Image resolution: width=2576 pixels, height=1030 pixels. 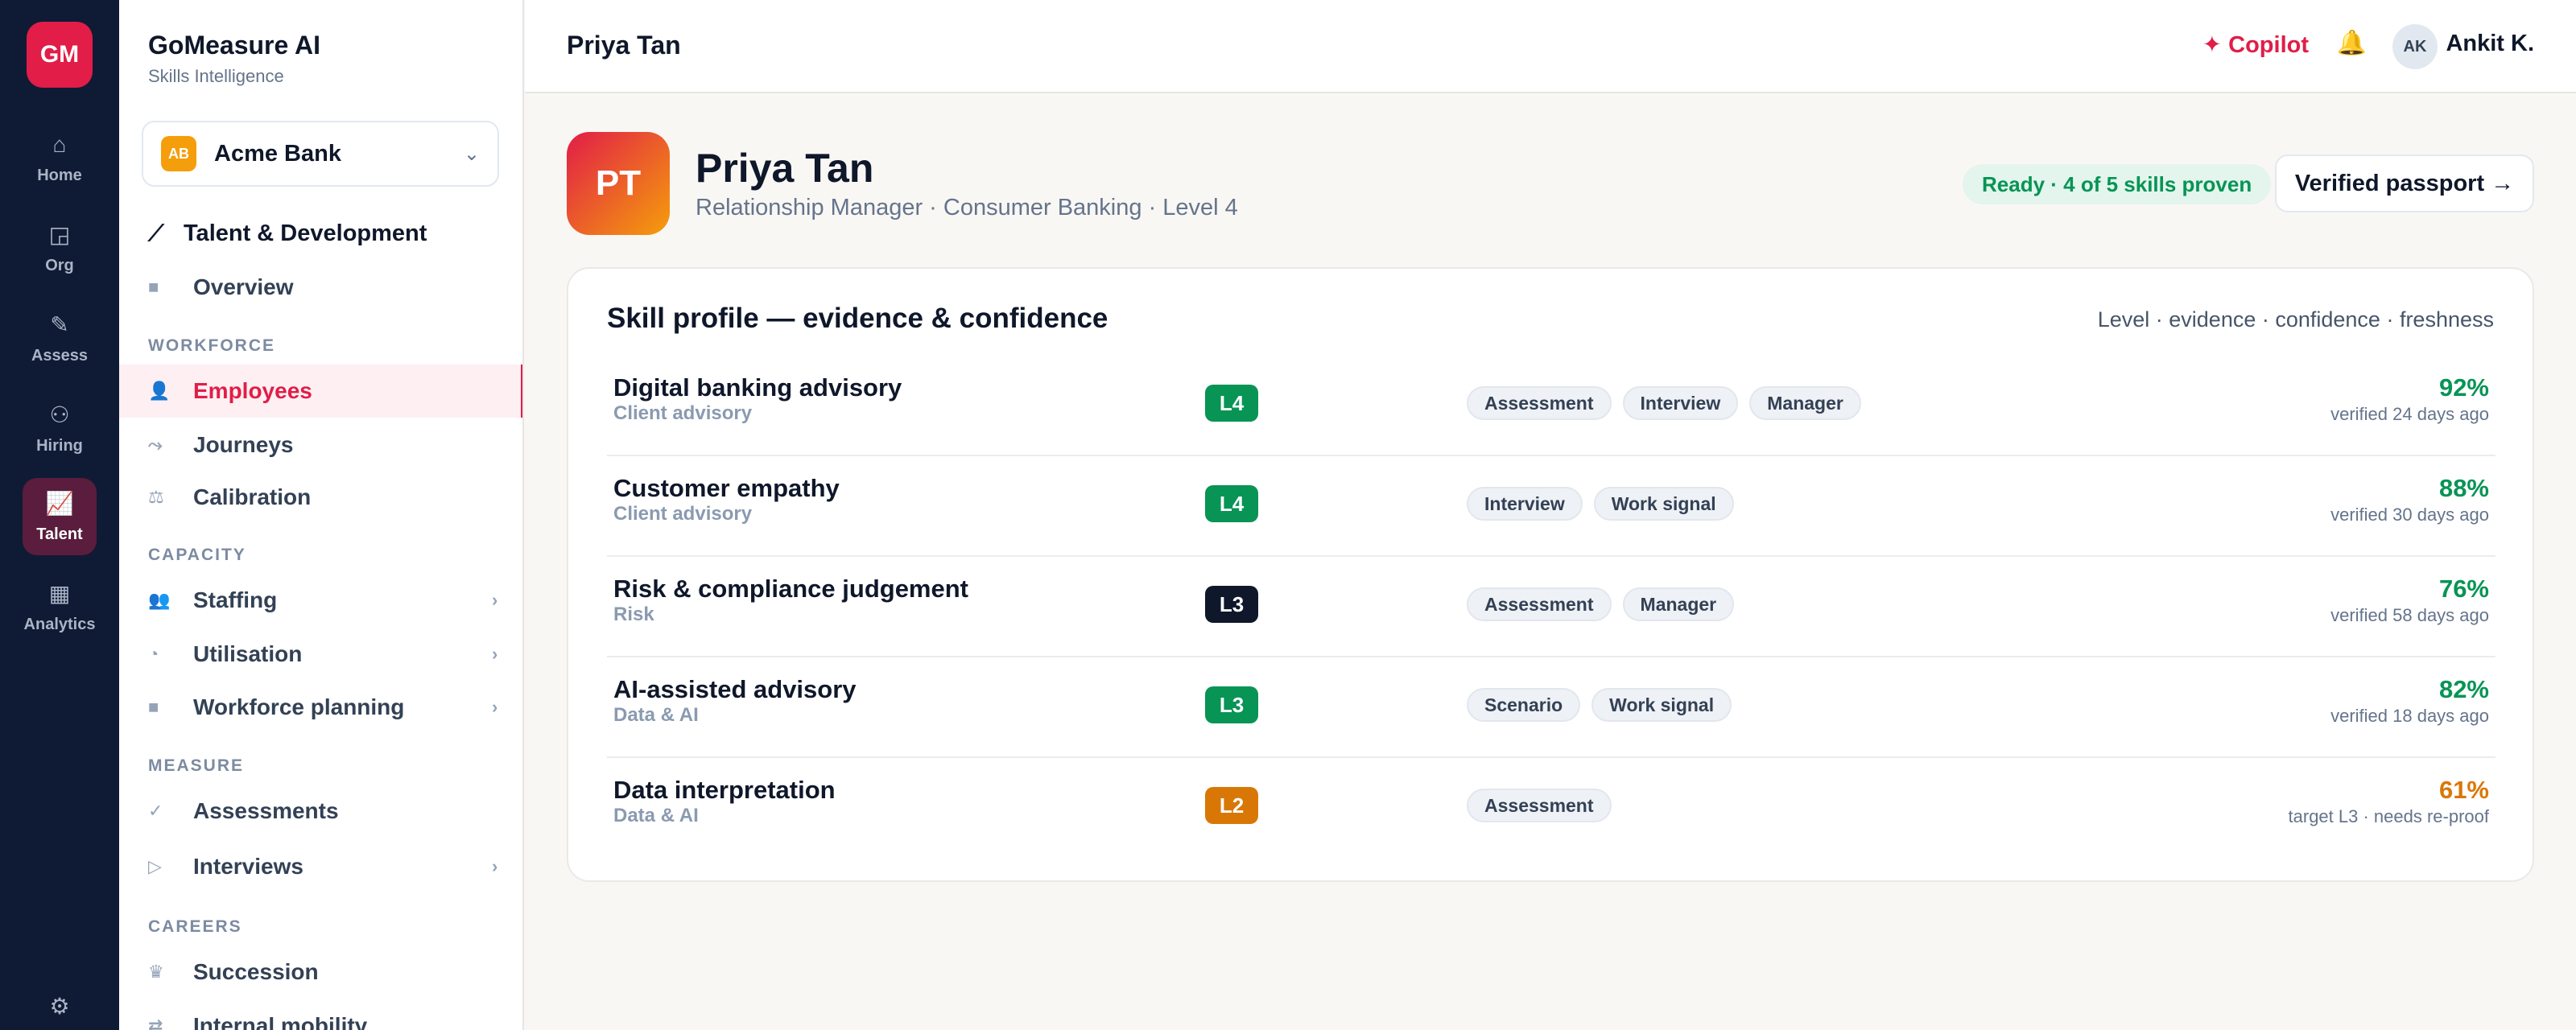 I want to click on sidebar-item-label: Overview, so click(x=243, y=286).